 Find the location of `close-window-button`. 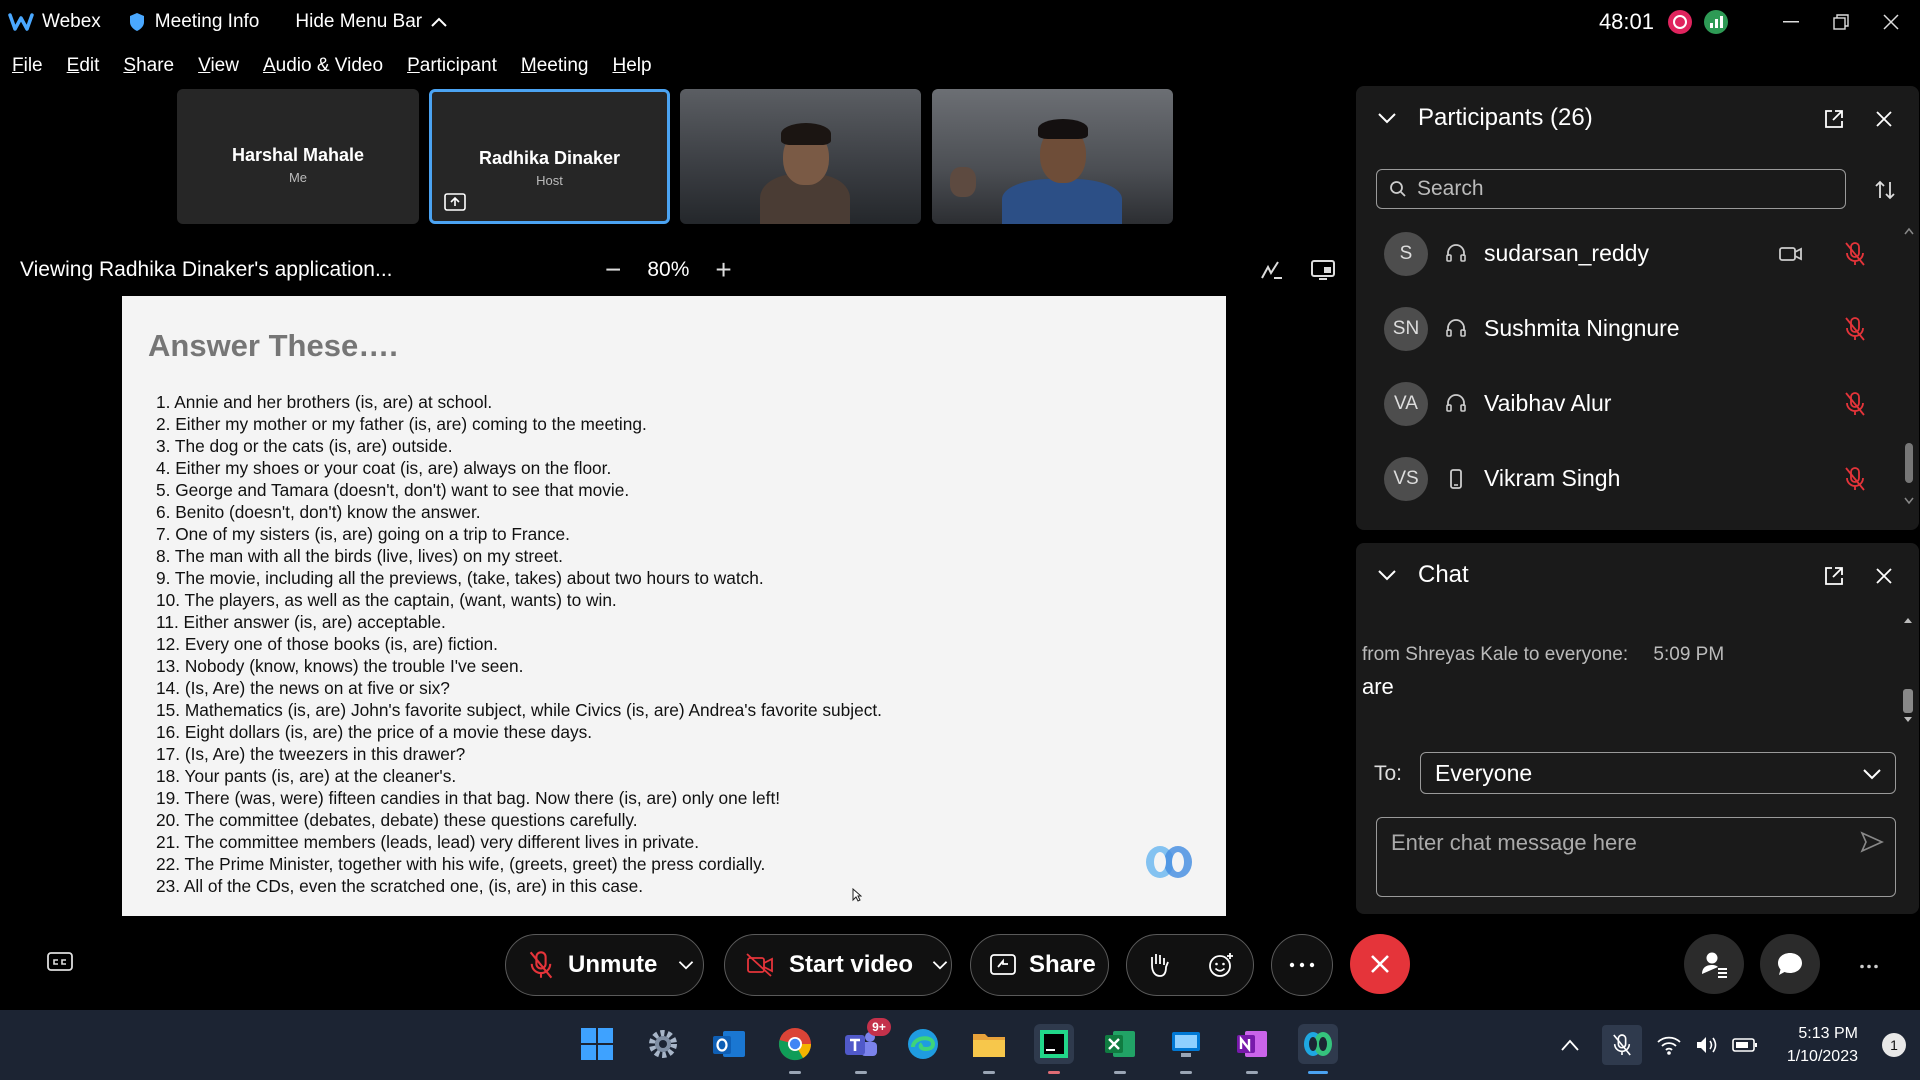

close-window-button is located at coordinates (1891, 22).